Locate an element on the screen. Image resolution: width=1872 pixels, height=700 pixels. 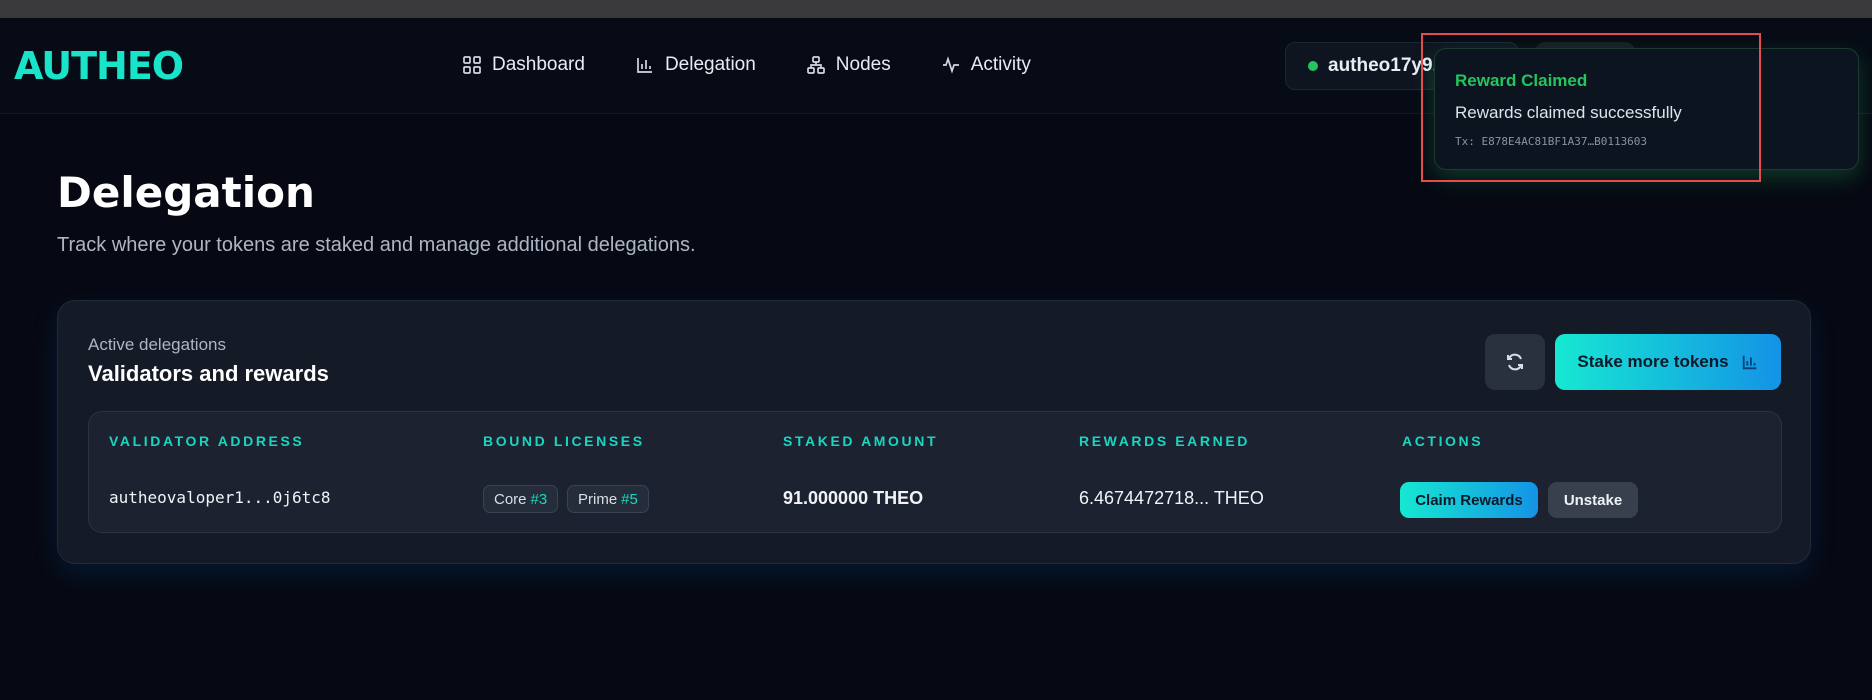
main-nav: Dashboard Delegation Nodes Activity is located at coordinates (771, 65).